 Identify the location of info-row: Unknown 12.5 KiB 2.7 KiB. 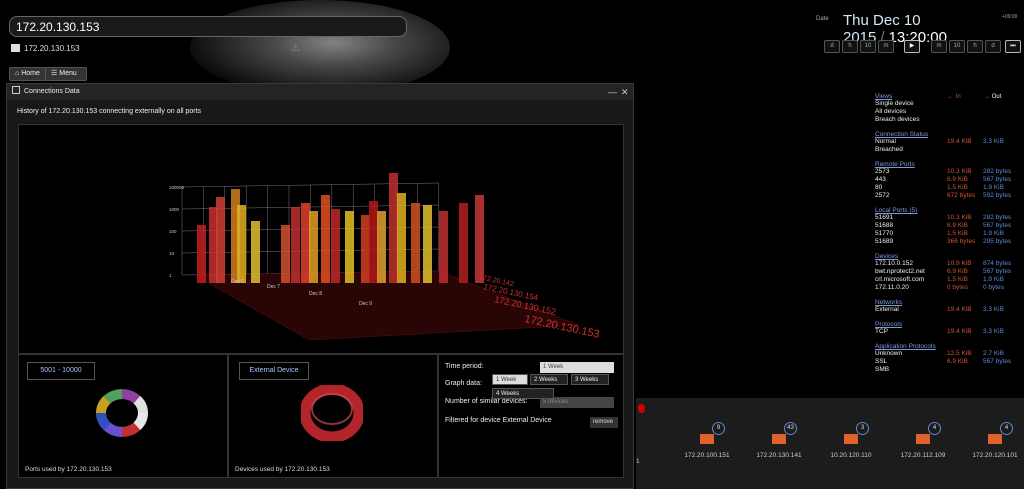
(949, 354).